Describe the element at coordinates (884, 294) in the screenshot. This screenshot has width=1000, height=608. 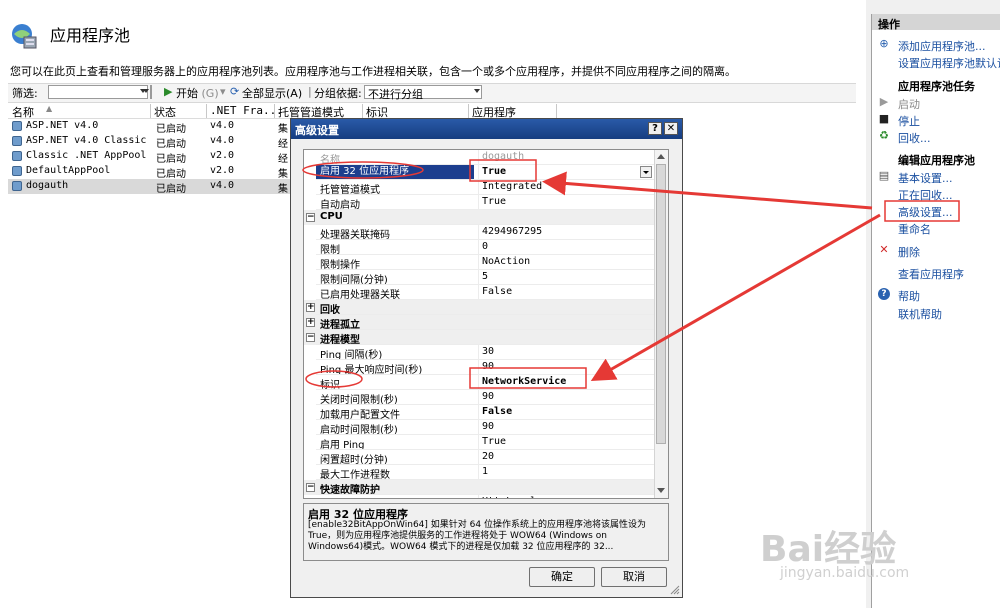
I see `help-icon: ?` at that location.